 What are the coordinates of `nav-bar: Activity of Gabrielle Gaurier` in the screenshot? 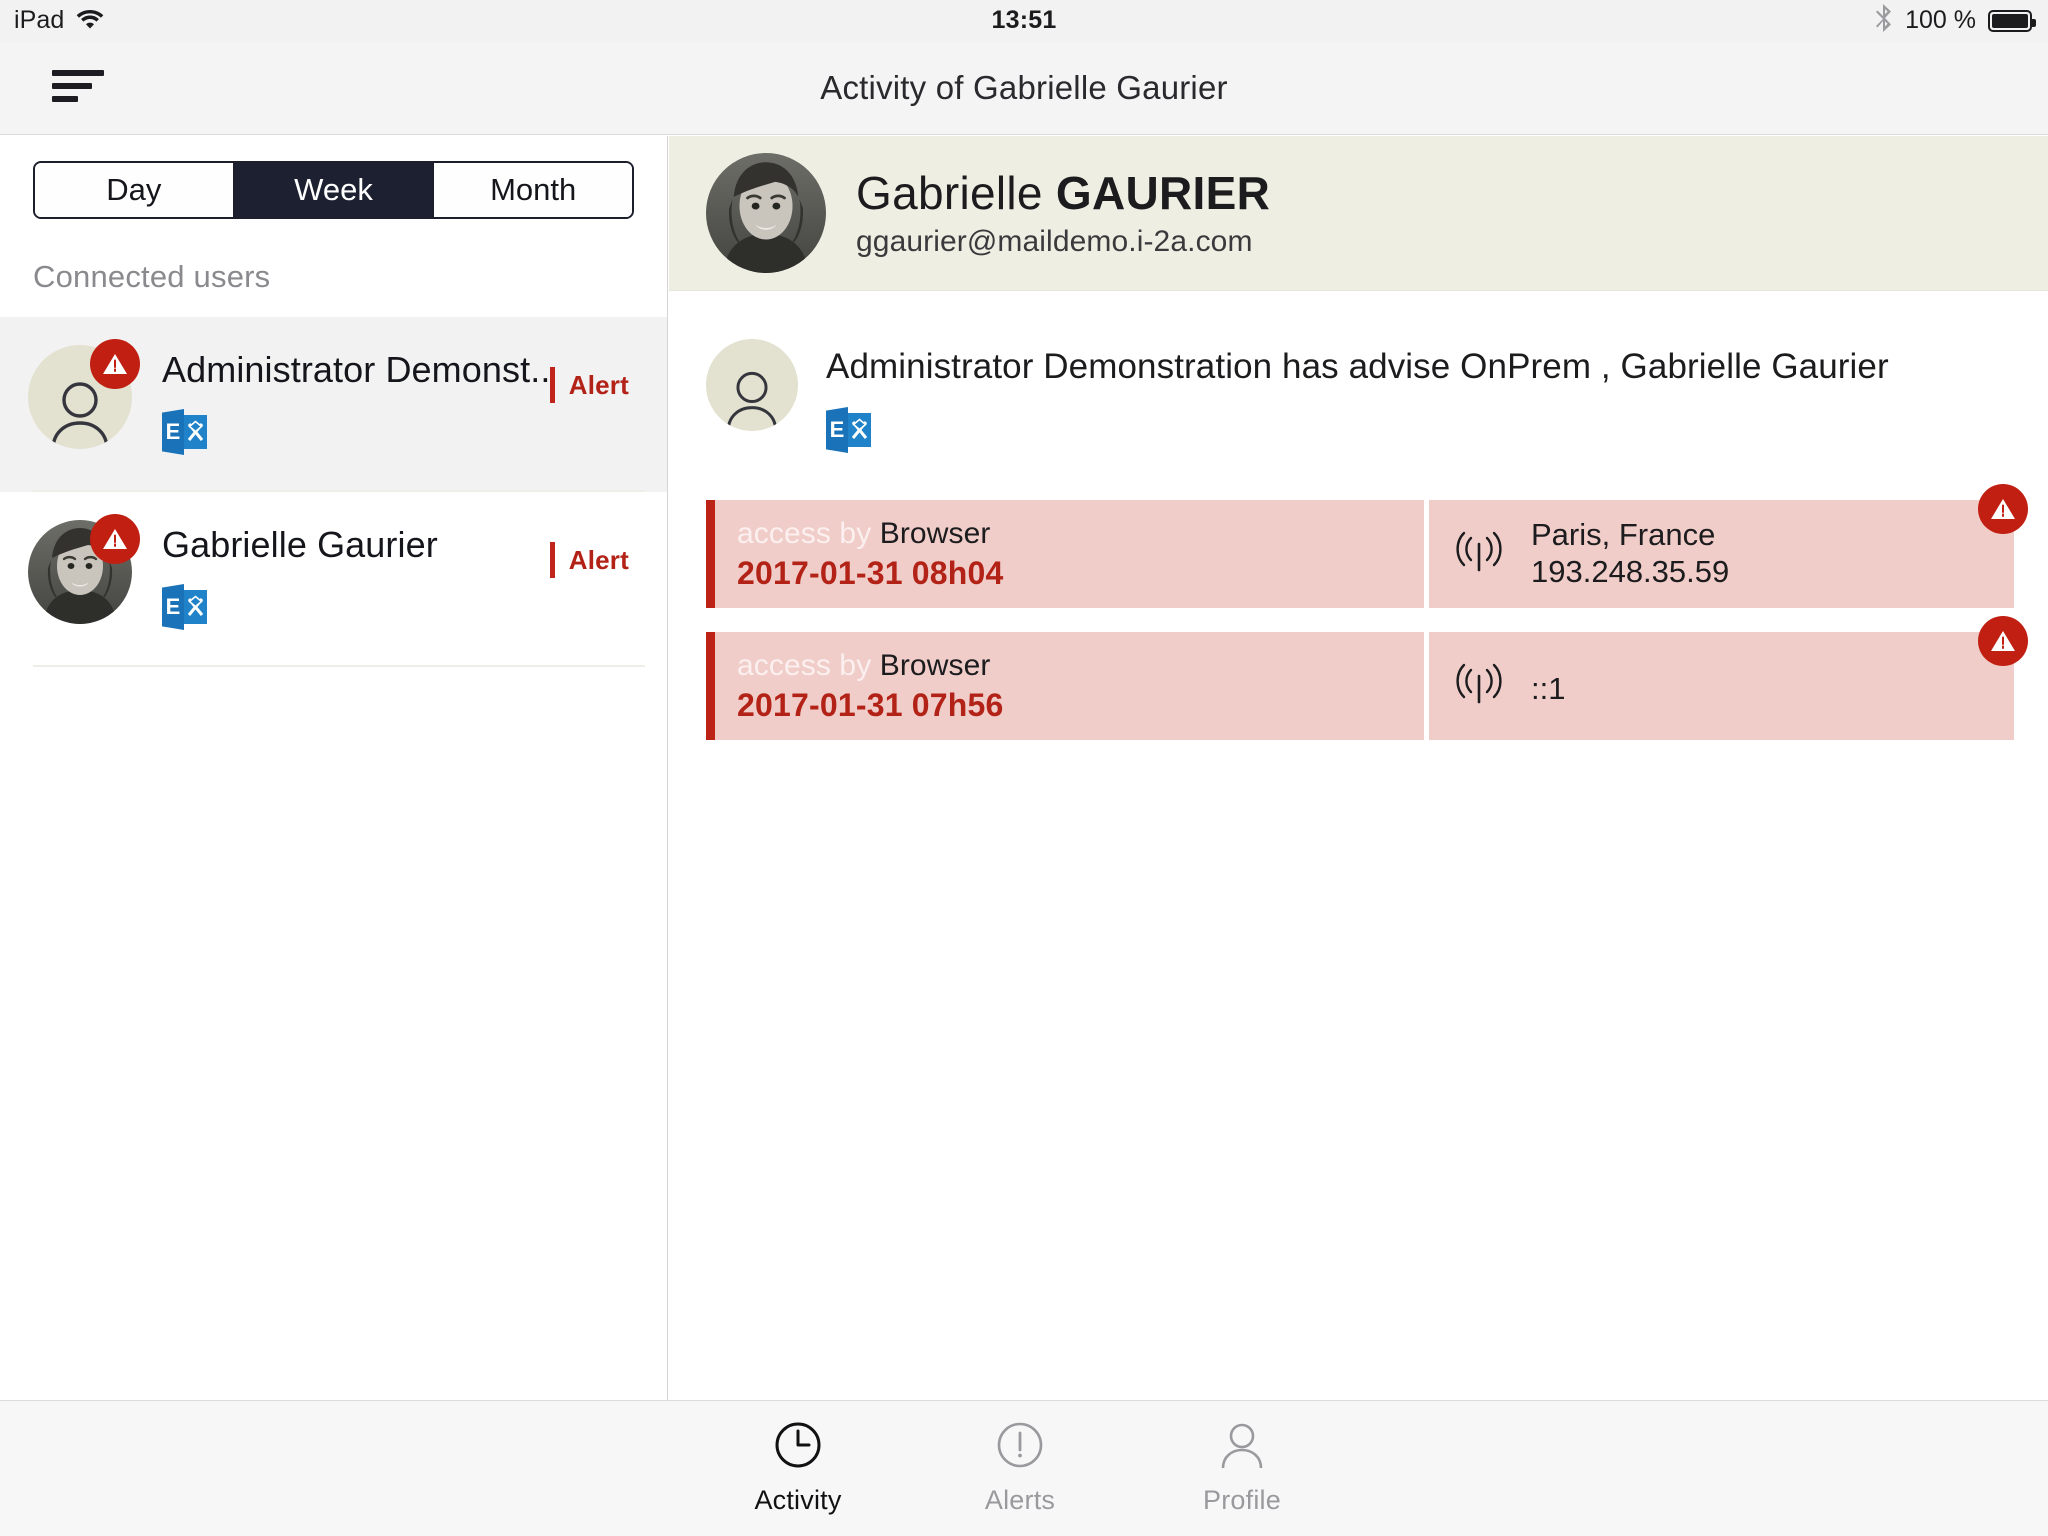 It's located at (1024, 88).